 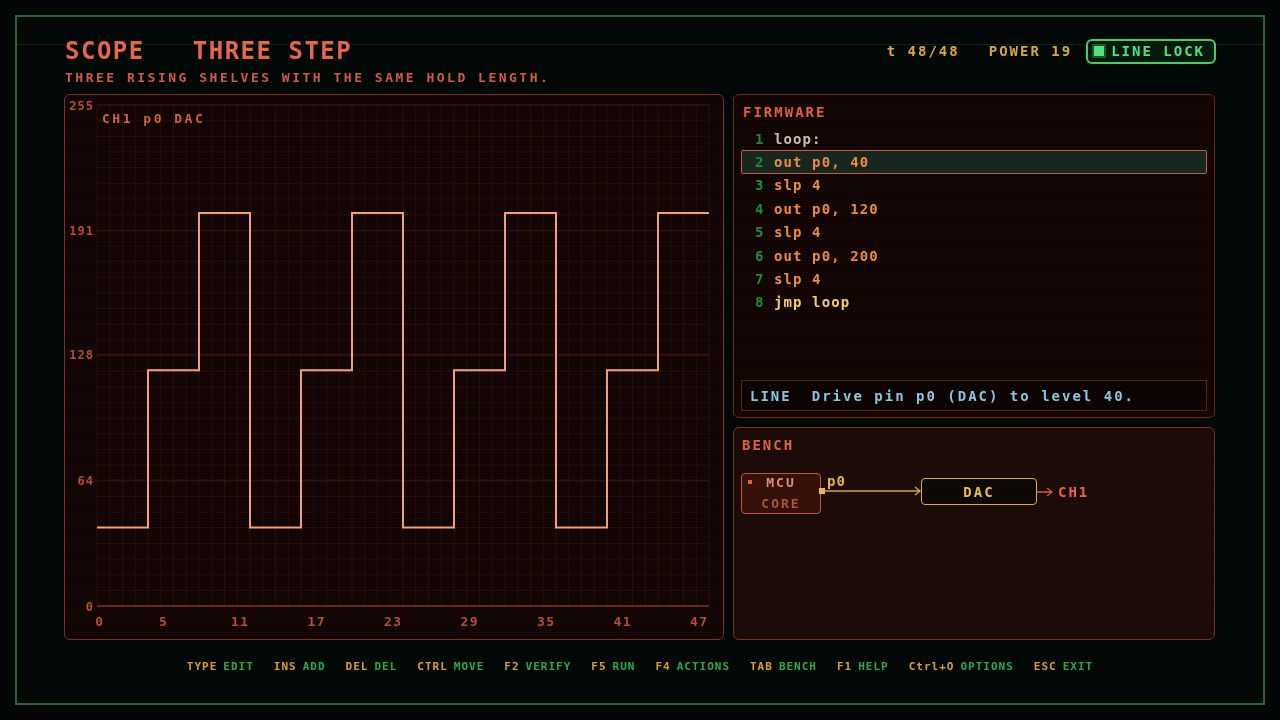 I want to click on line-number: 4, so click(x=760, y=208).